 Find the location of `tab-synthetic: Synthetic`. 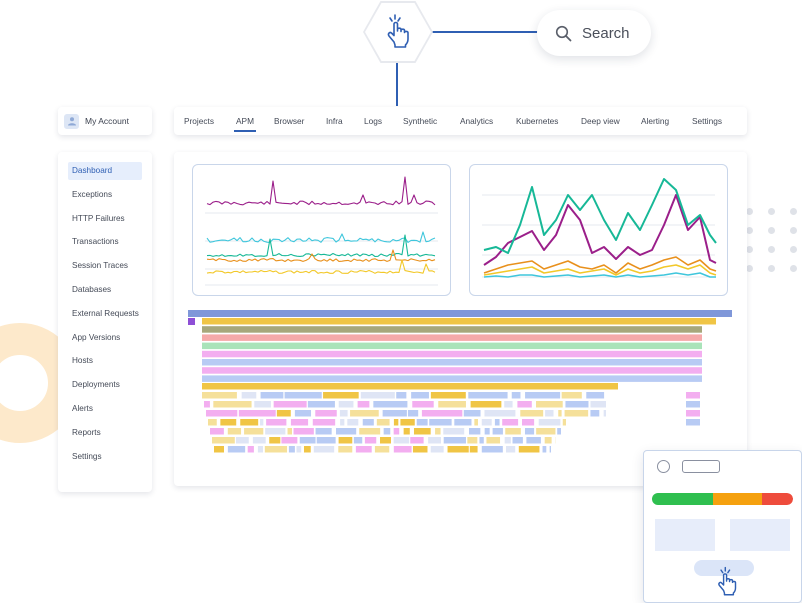

tab-synthetic: Synthetic is located at coordinates (420, 121).